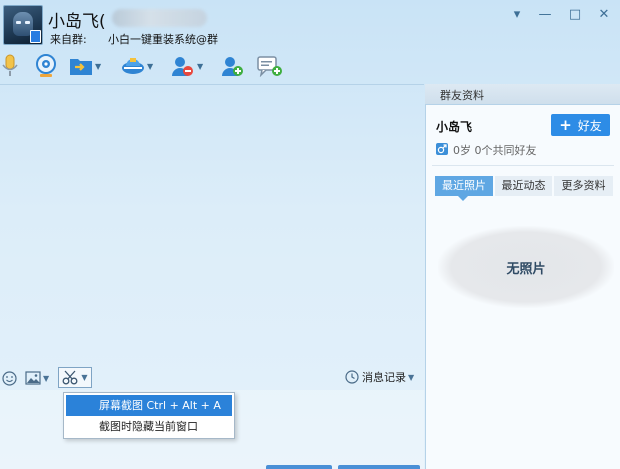  I want to click on send-file-button: ▼, so click(85, 66).